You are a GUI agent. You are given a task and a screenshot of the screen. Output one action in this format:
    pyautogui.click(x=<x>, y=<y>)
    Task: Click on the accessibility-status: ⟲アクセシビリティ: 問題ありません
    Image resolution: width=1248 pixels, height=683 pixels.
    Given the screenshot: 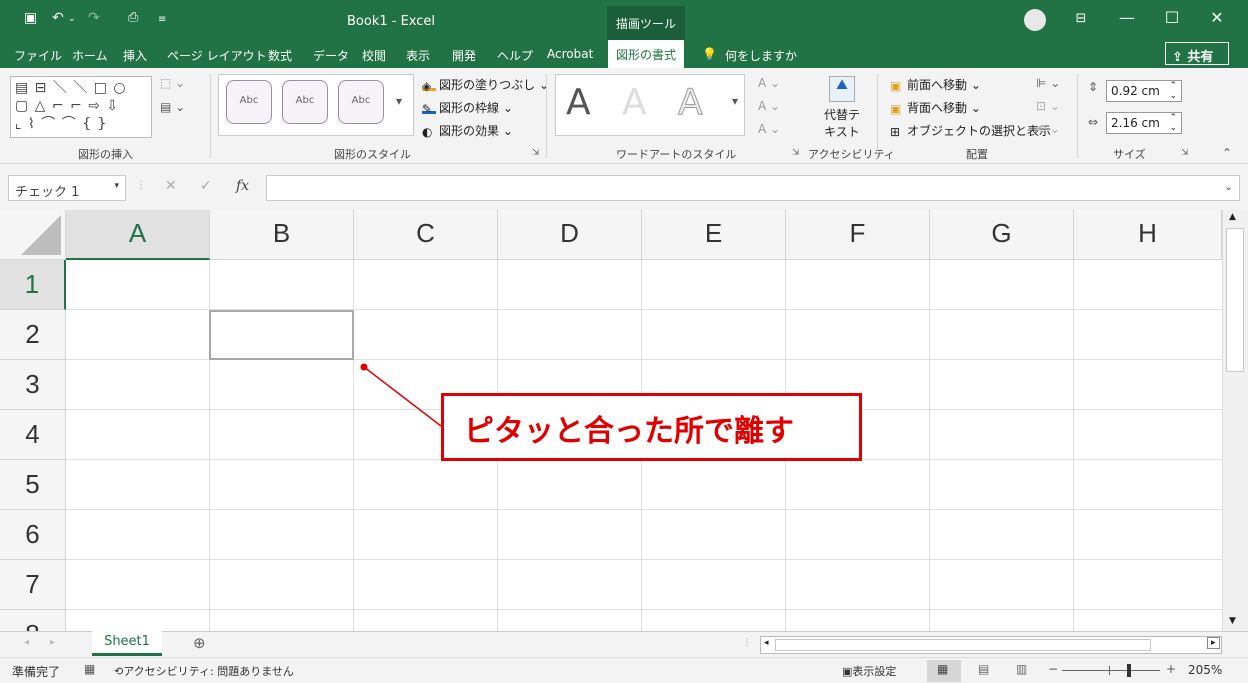 What is the action you would take?
    pyautogui.click(x=204, y=671)
    